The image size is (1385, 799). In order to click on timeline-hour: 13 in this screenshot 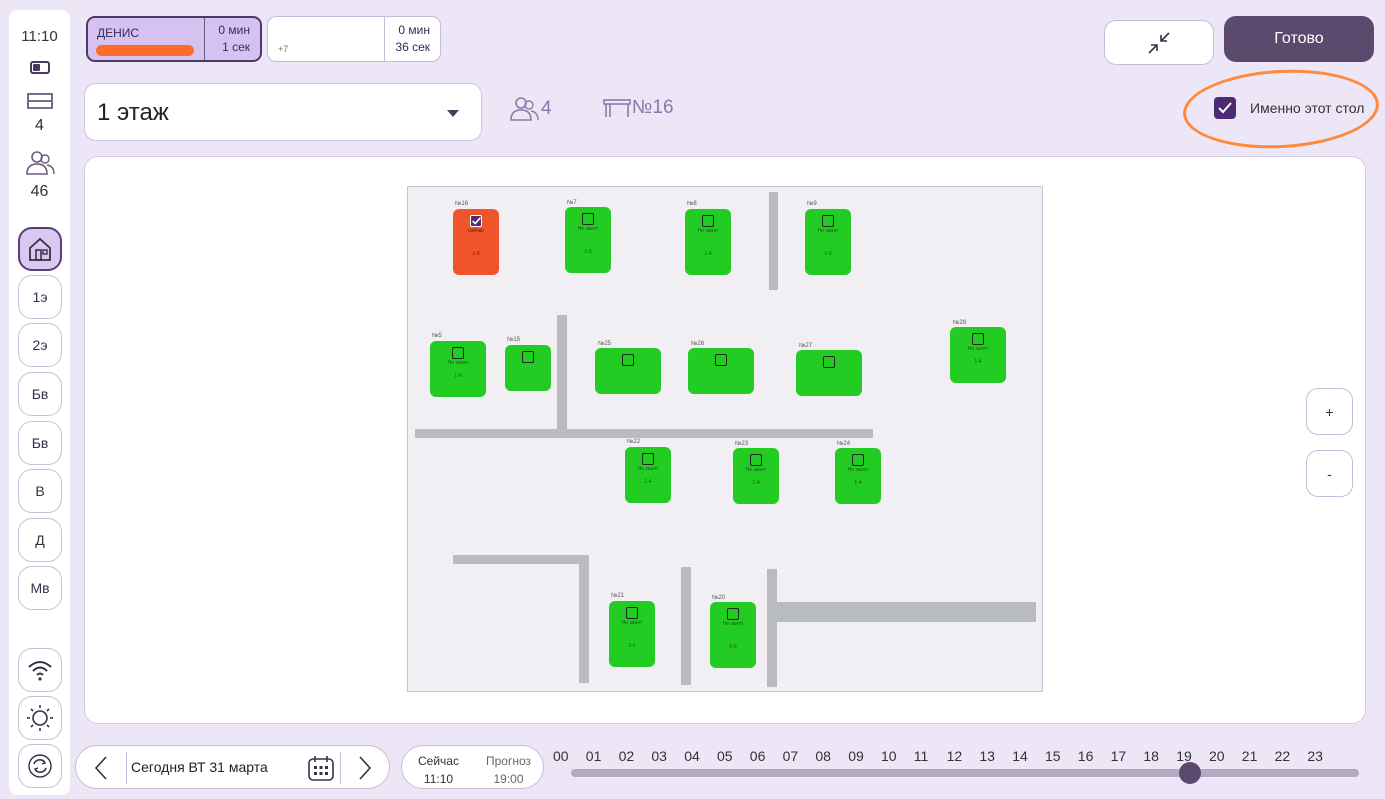, I will do `click(987, 756)`.